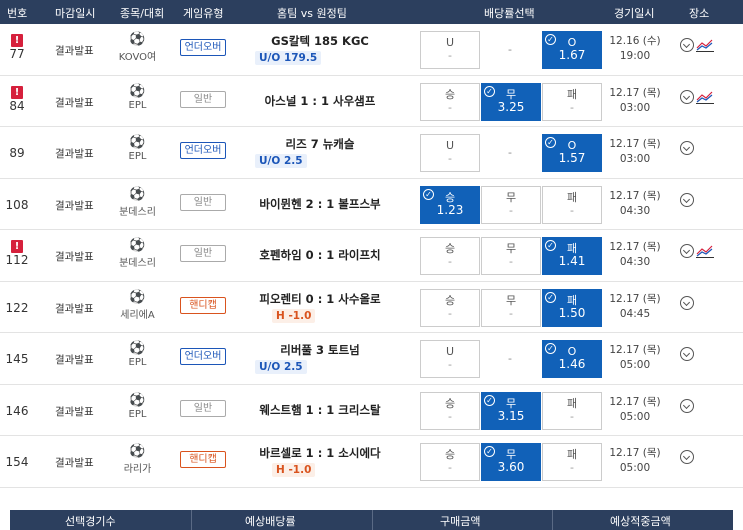 The width and height of the screenshot is (743, 530). What do you see at coordinates (634, 13) in the screenshot?
I see `header-date: 경기일시` at bounding box center [634, 13].